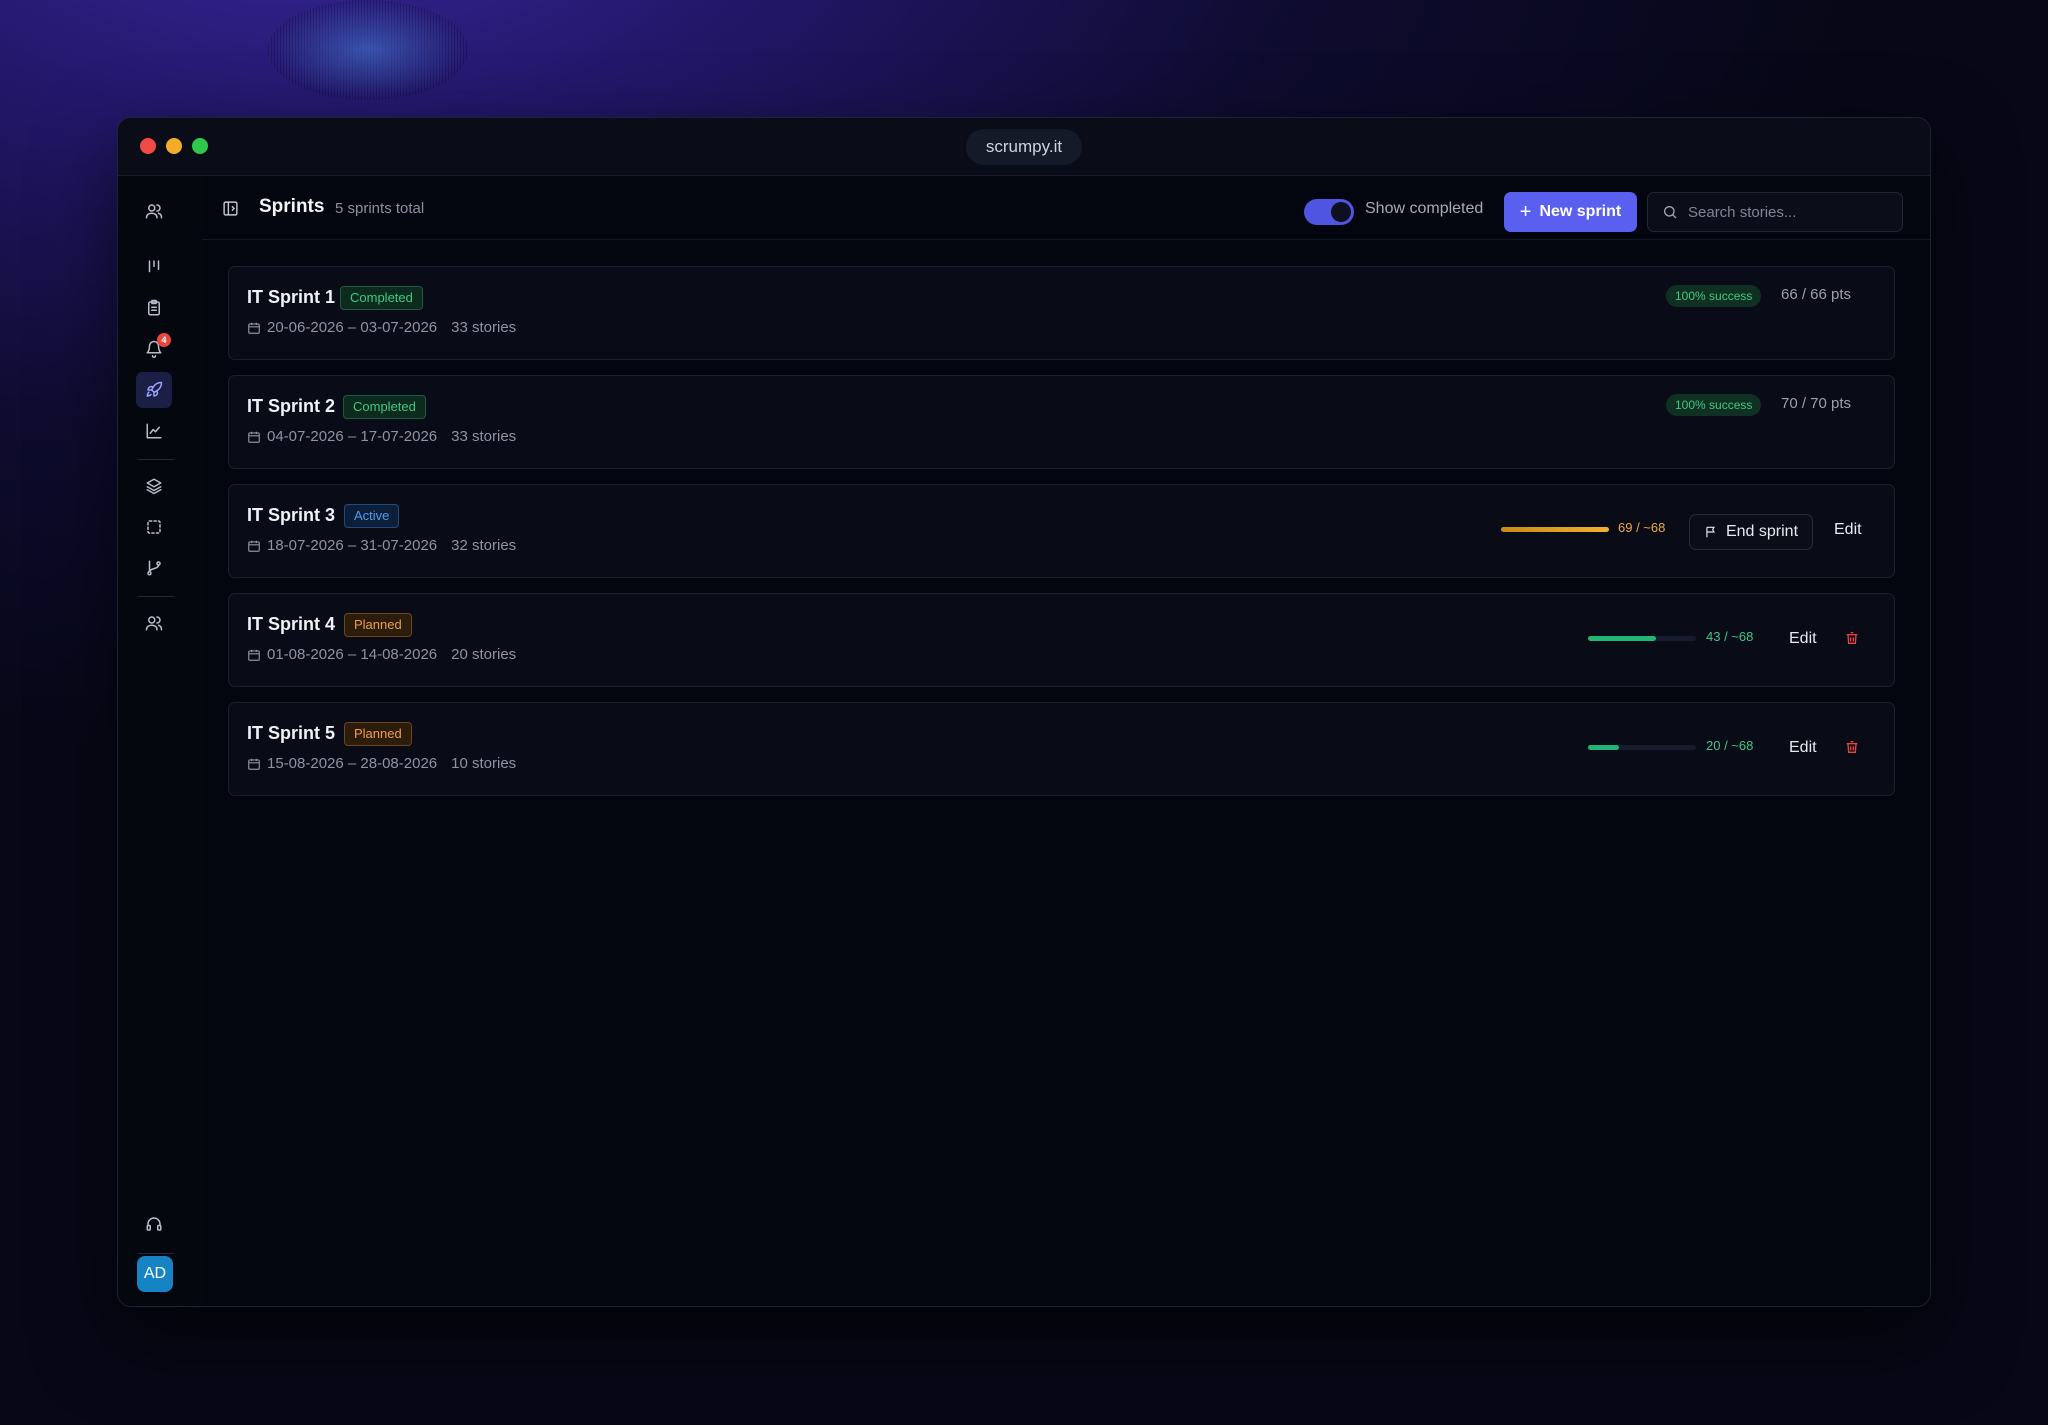  I want to click on git-branch-icon, so click(154, 568).